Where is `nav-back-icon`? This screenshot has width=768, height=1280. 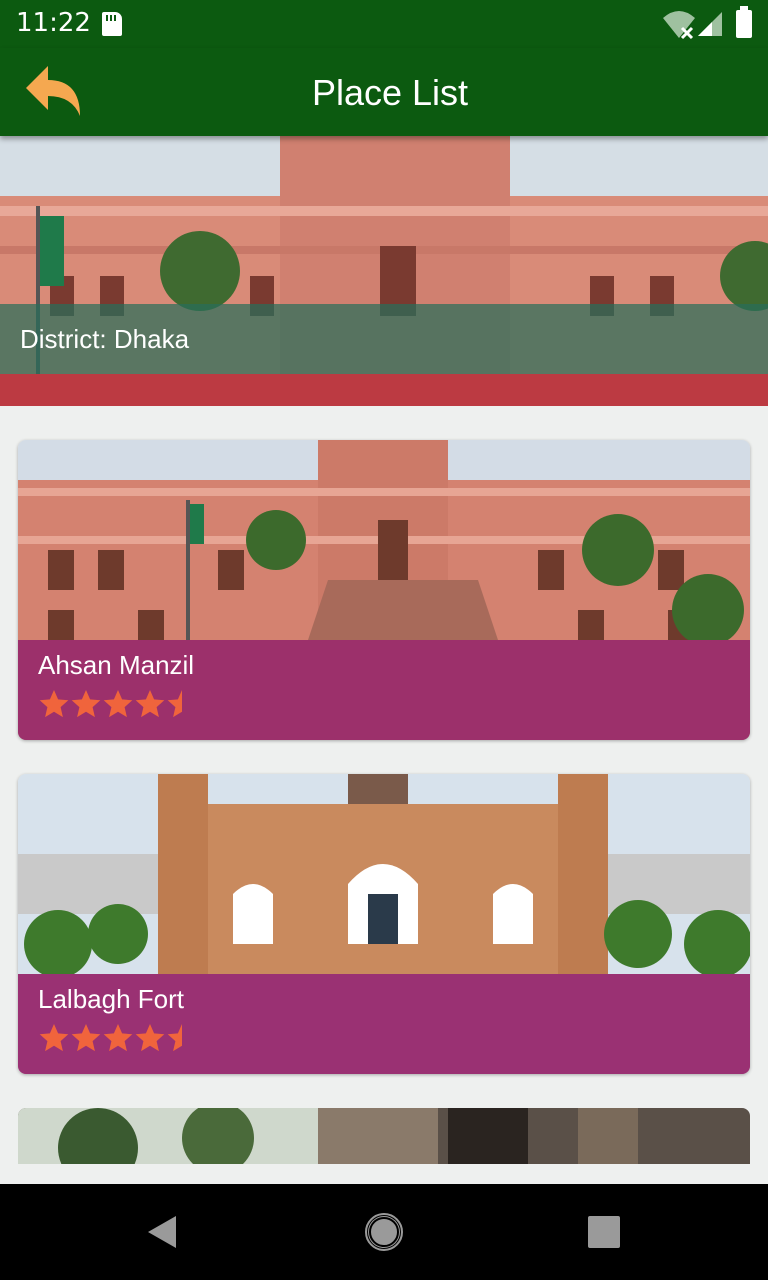
nav-back-icon is located at coordinates (162, 1232).